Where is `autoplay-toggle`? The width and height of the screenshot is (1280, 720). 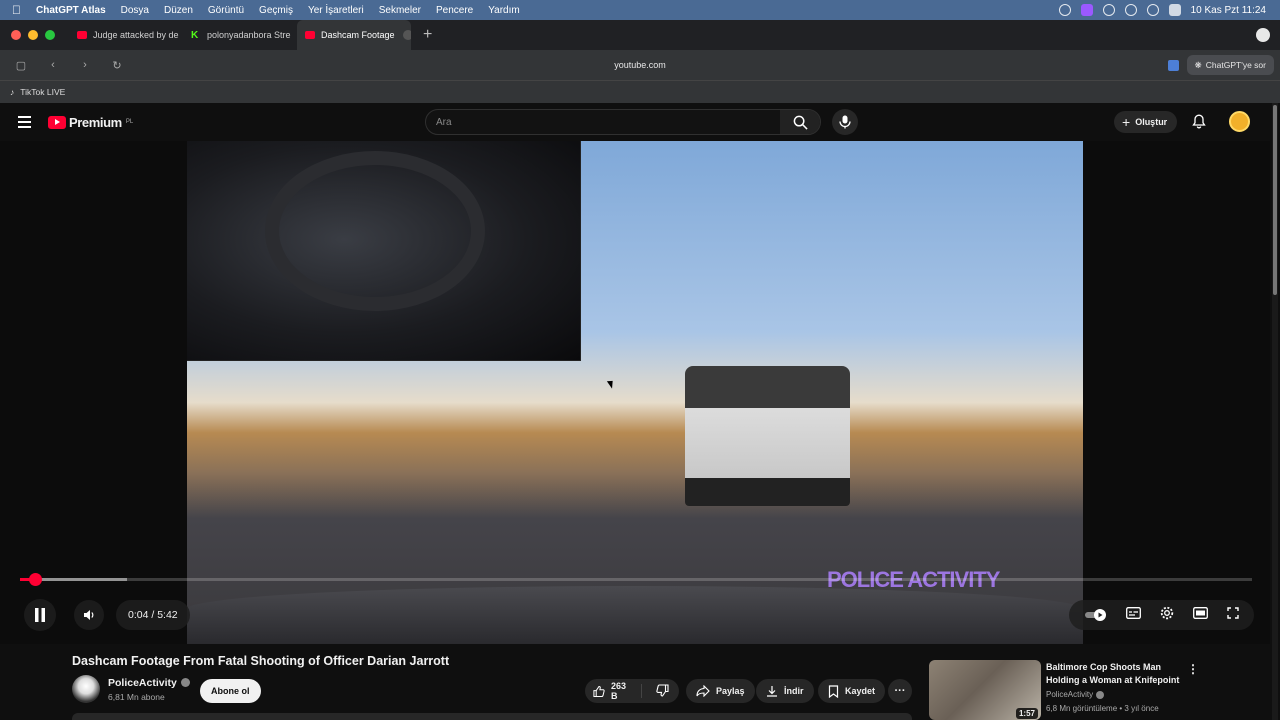 autoplay-toggle is located at coordinates (1095, 615).